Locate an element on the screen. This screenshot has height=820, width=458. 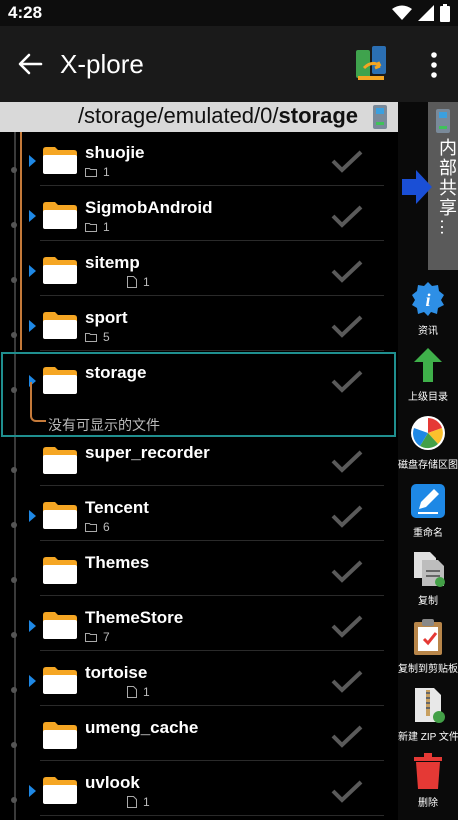
empty-folder-message: 没有可显示的文件 is located at coordinates (104, 425).